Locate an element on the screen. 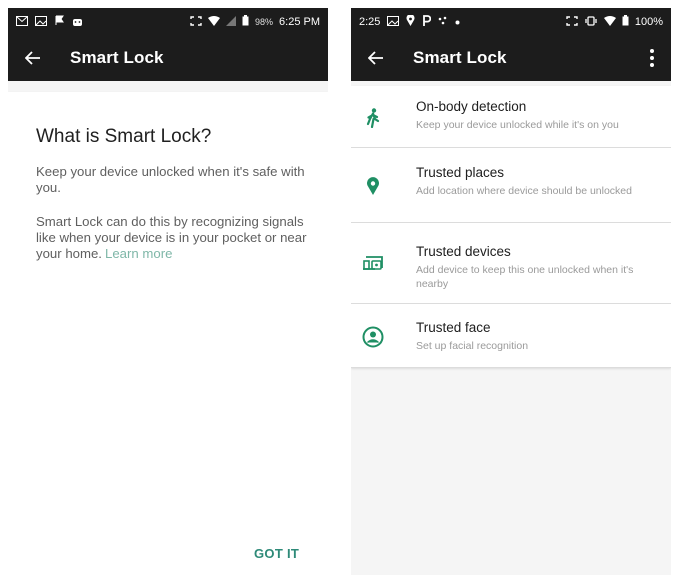 This screenshot has height=575, width=673. android-icon is located at coordinates (77, 22).